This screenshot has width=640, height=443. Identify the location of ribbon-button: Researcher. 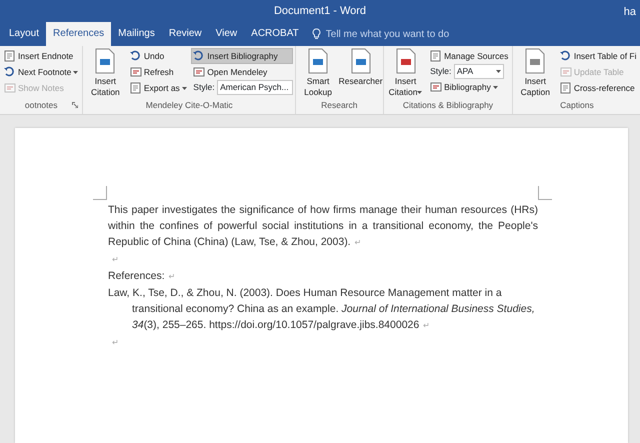
(360, 67).